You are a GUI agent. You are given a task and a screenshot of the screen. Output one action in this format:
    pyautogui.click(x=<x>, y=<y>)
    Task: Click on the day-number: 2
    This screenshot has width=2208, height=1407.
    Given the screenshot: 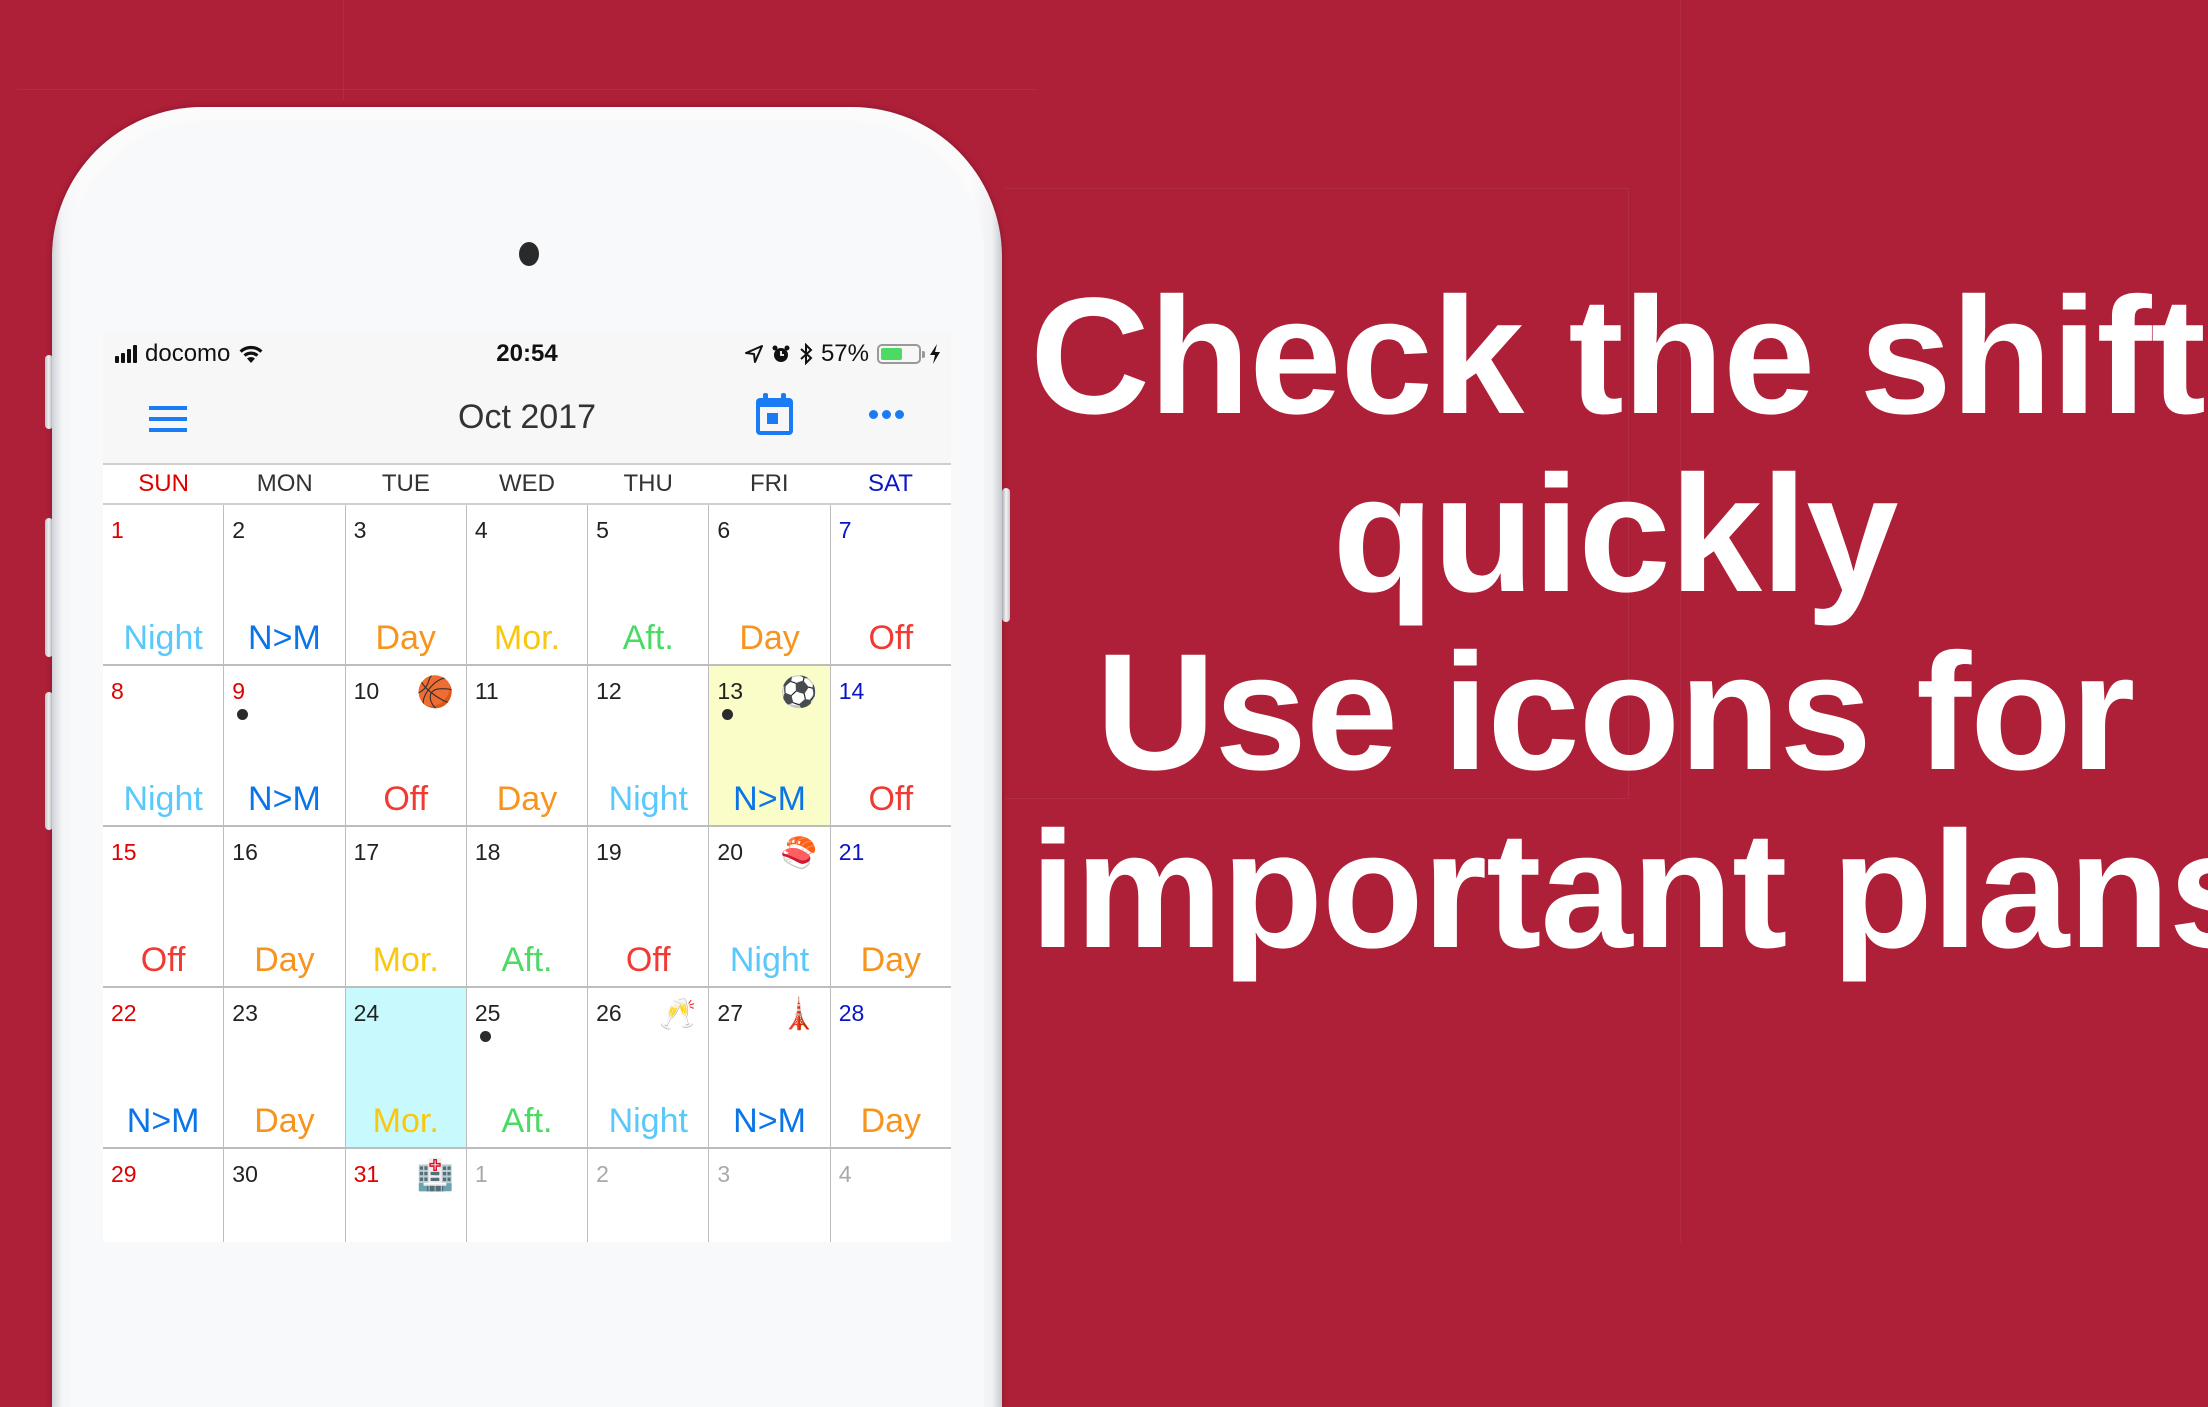 What is the action you would take?
    pyautogui.click(x=602, y=1174)
    